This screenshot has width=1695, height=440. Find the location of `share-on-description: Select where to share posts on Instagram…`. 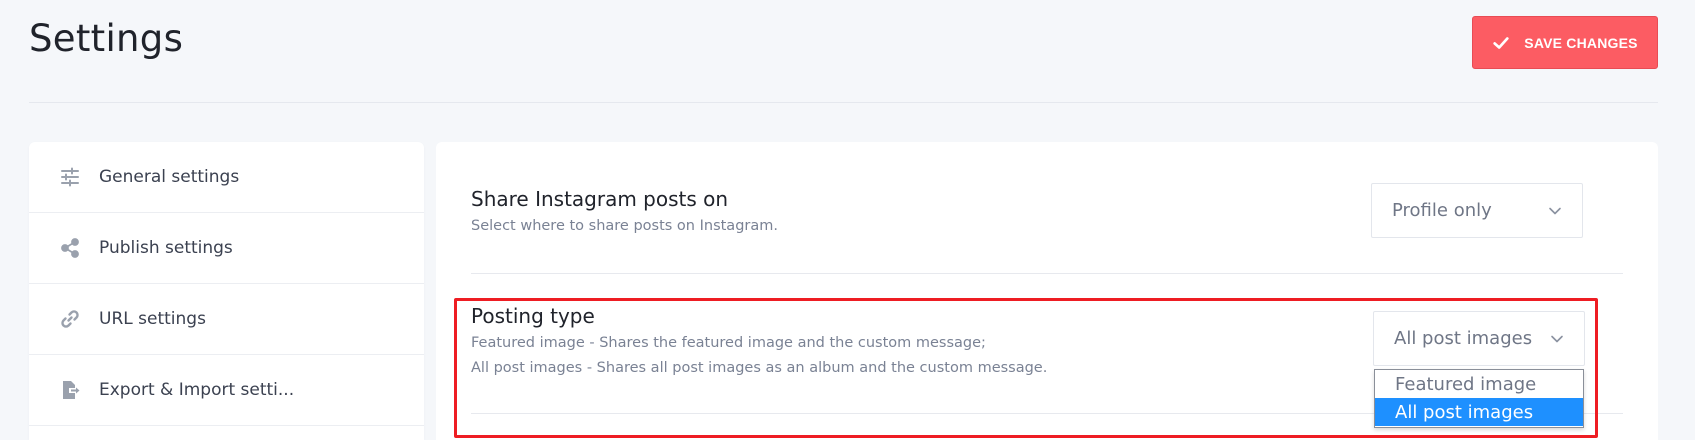

share-on-description: Select where to share posts on Instagram… is located at coordinates (624, 226).